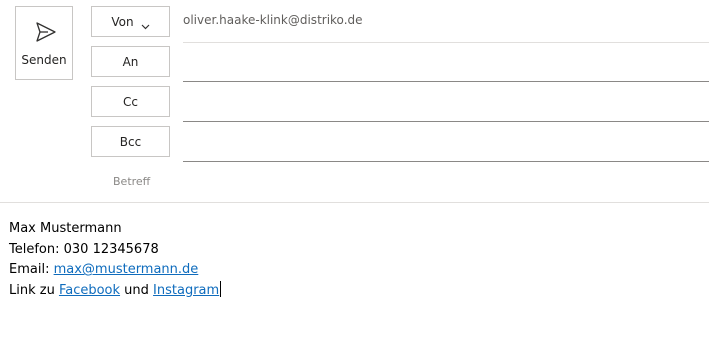  I want to click on cc-button: Cc, so click(130, 101).